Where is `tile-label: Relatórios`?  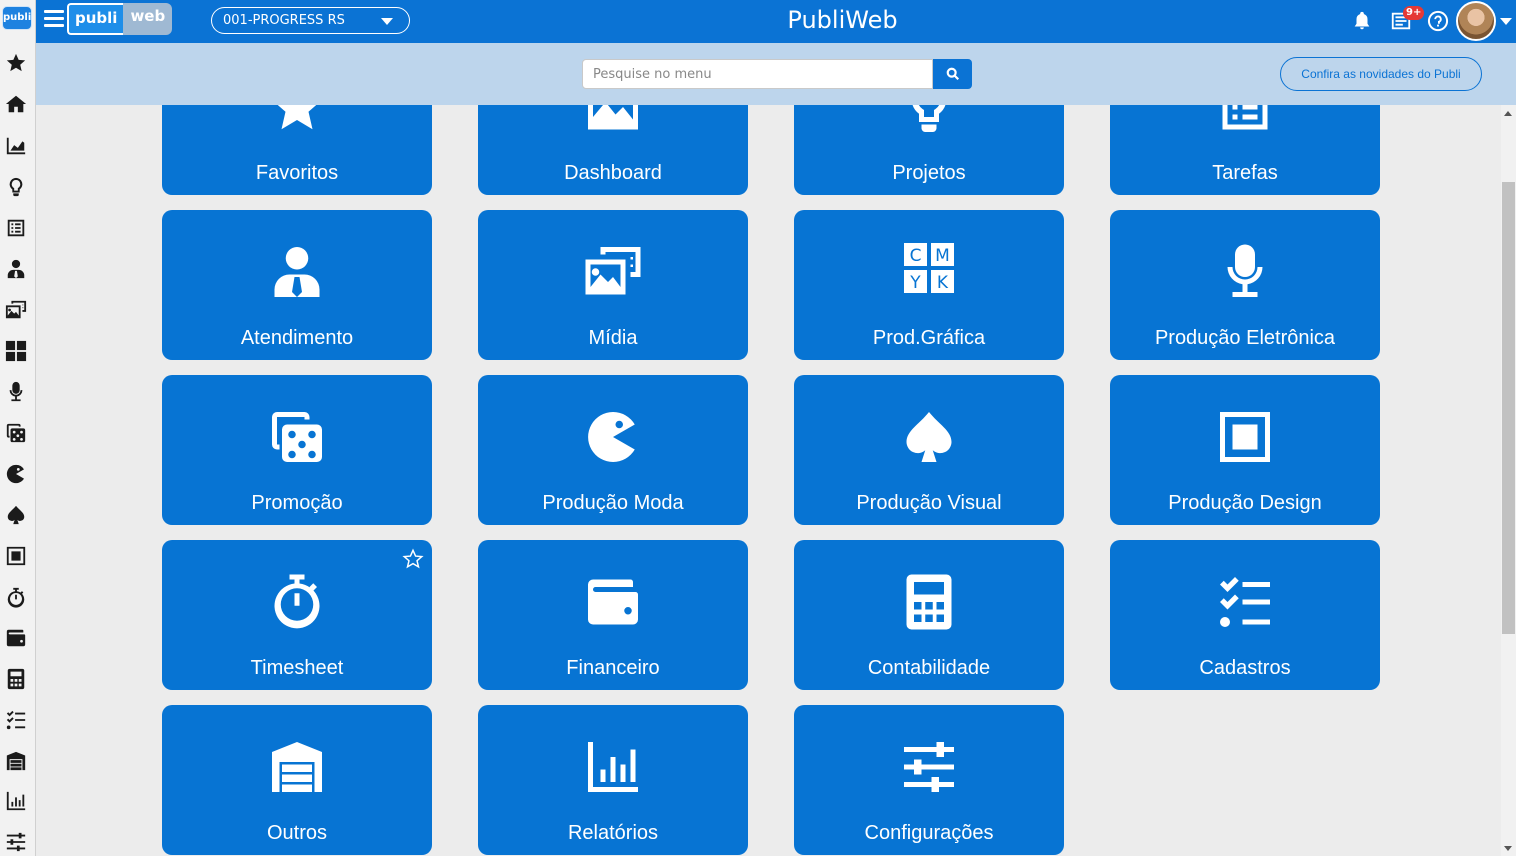
tile-label: Relatórios is located at coordinates (613, 833).